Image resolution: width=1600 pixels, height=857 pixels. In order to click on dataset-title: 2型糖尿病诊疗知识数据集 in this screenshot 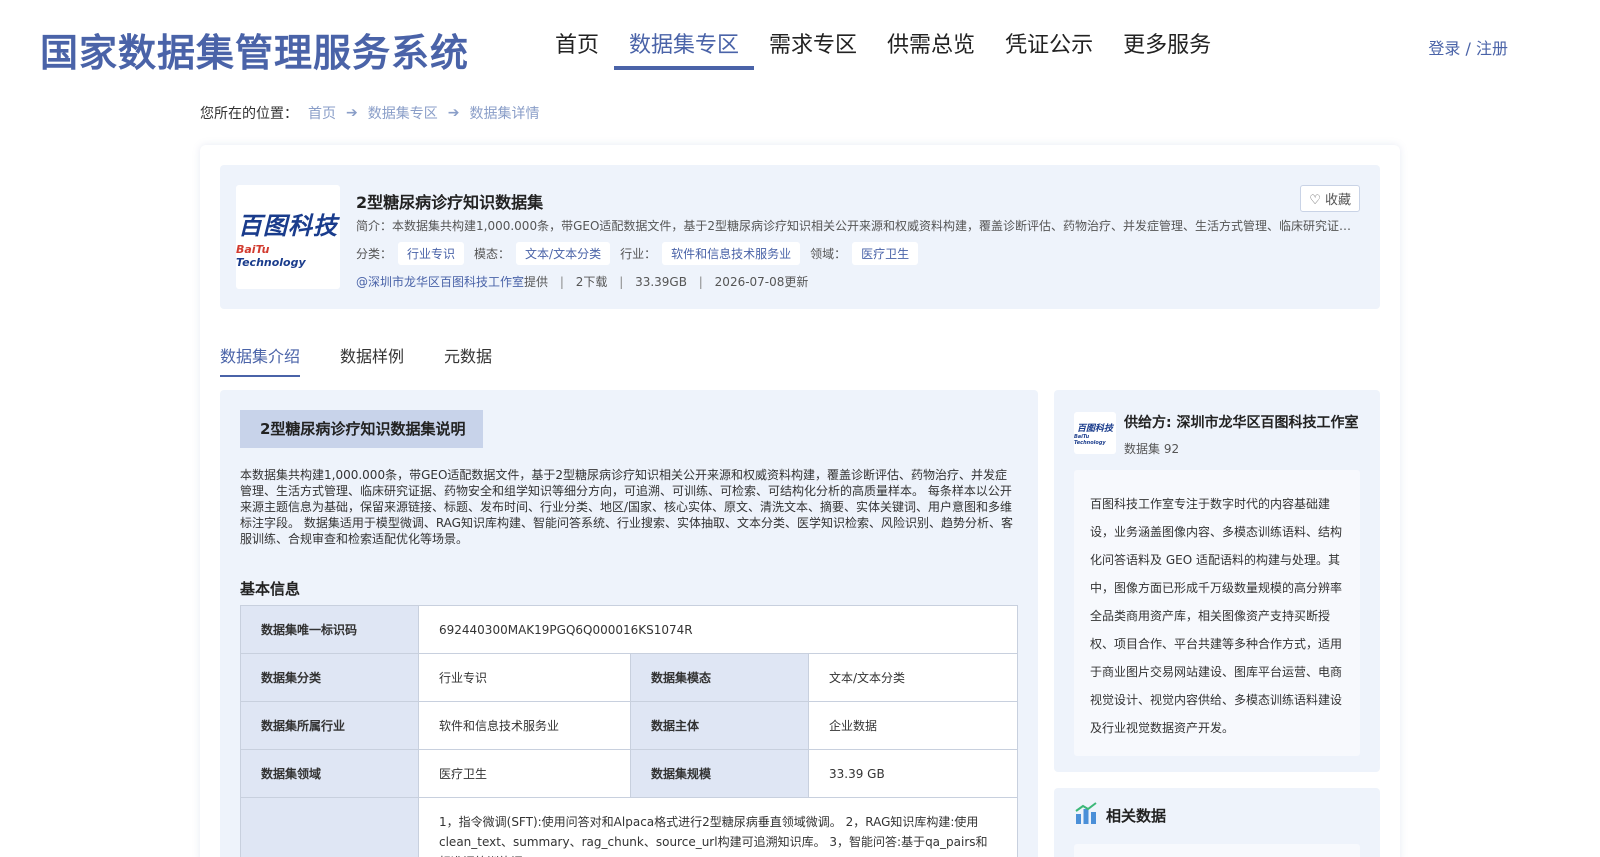, I will do `click(450, 202)`.